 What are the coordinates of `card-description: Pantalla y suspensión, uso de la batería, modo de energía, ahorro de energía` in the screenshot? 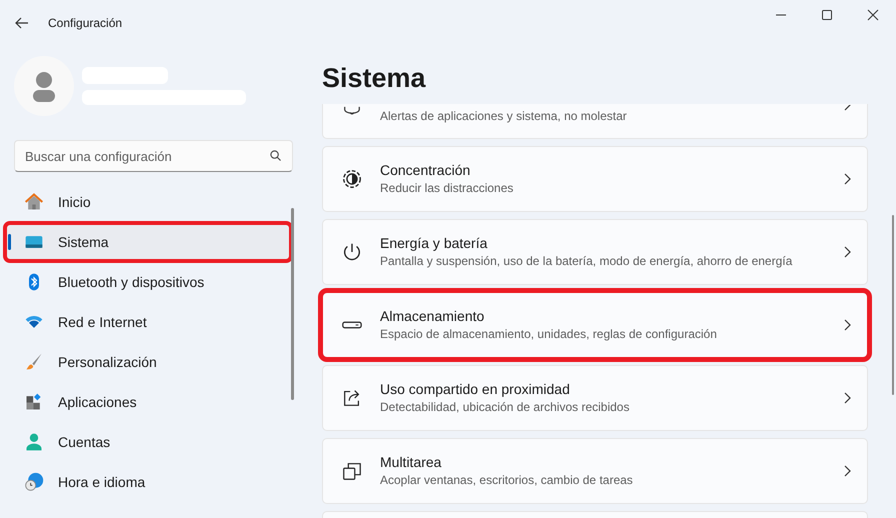 It's located at (587, 261).